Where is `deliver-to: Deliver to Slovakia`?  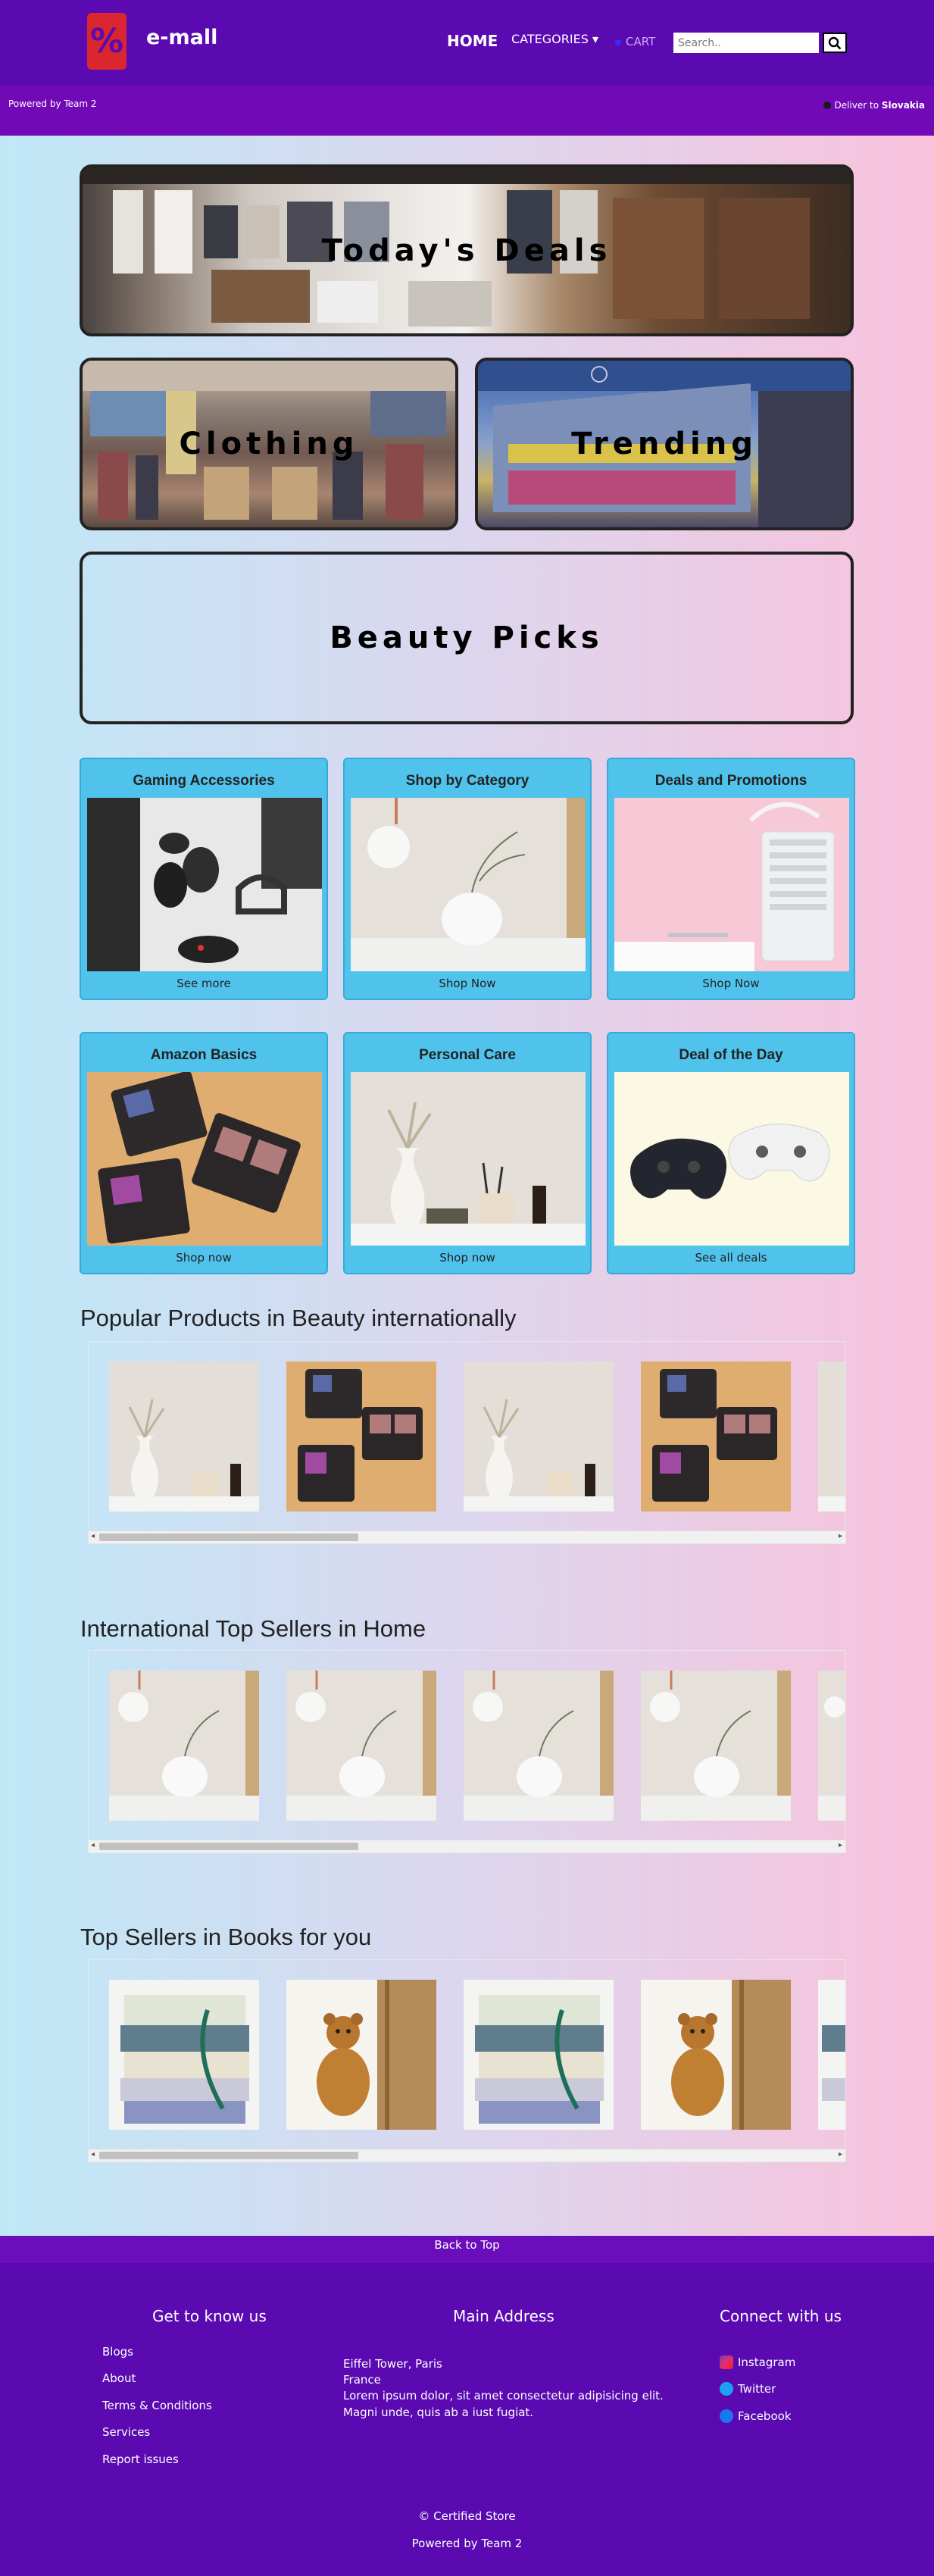
deliver-to: Deliver to Slovakia is located at coordinates (874, 105).